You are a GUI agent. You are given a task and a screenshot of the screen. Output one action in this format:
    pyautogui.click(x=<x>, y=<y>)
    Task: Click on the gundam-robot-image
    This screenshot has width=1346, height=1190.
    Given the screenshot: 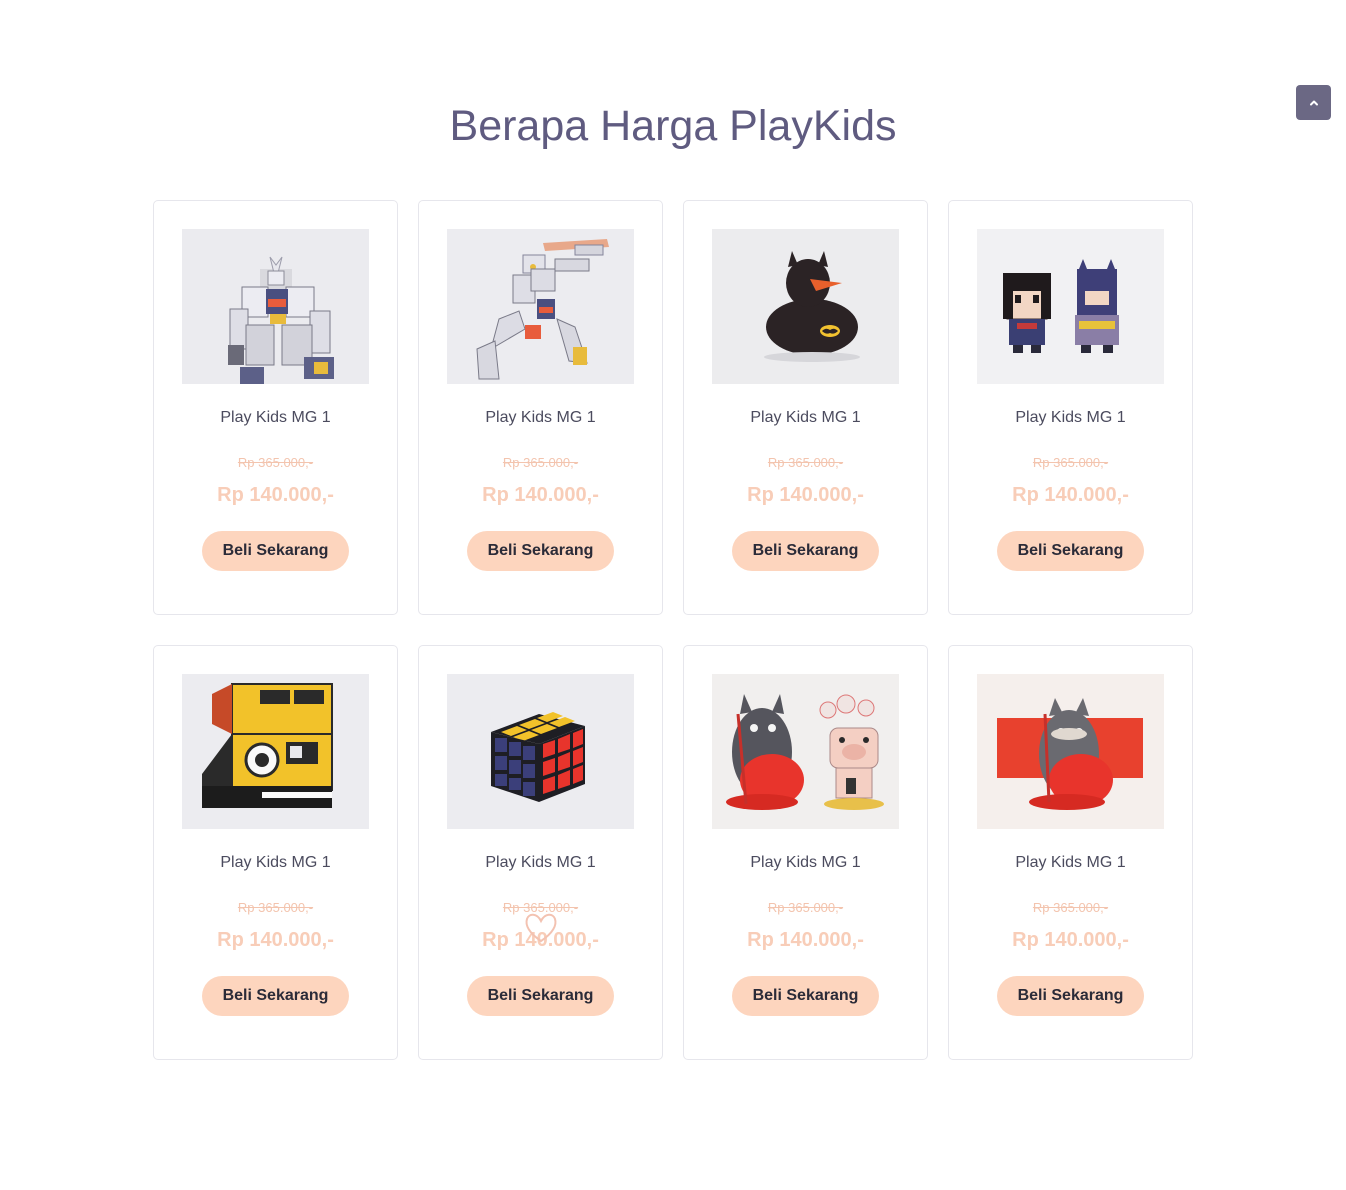 What is the action you would take?
    pyautogui.click(x=275, y=306)
    